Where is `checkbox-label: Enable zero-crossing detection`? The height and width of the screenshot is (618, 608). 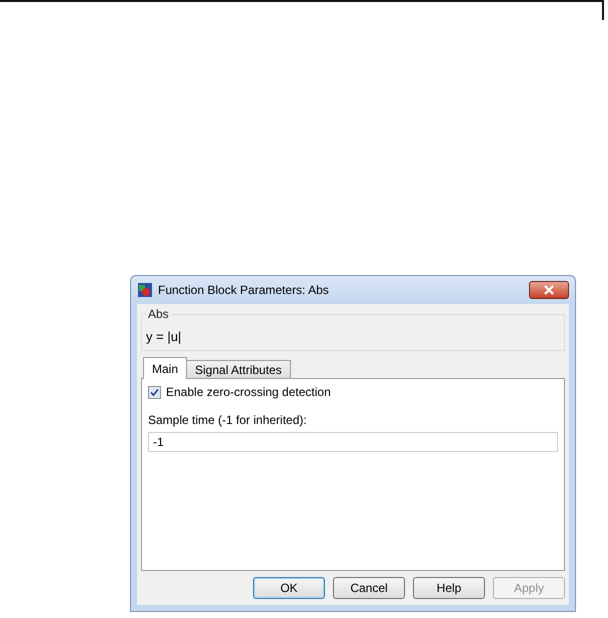 checkbox-label: Enable zero-crossing detection is located at coordinates (248, 392).